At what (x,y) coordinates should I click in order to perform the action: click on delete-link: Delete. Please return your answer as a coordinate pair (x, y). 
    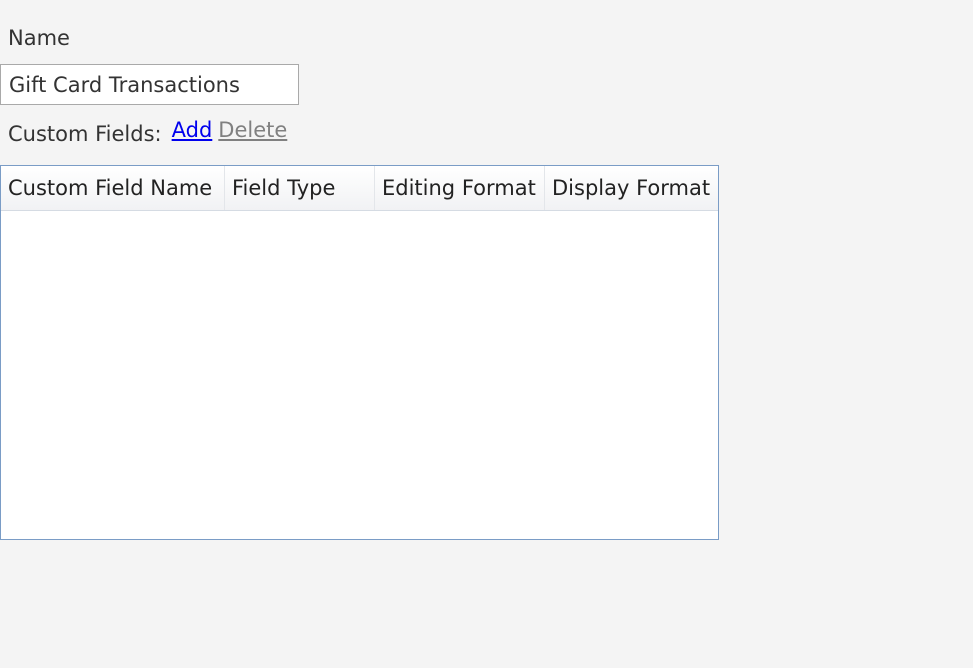
    Looking at the image, I should click on (252, 130).